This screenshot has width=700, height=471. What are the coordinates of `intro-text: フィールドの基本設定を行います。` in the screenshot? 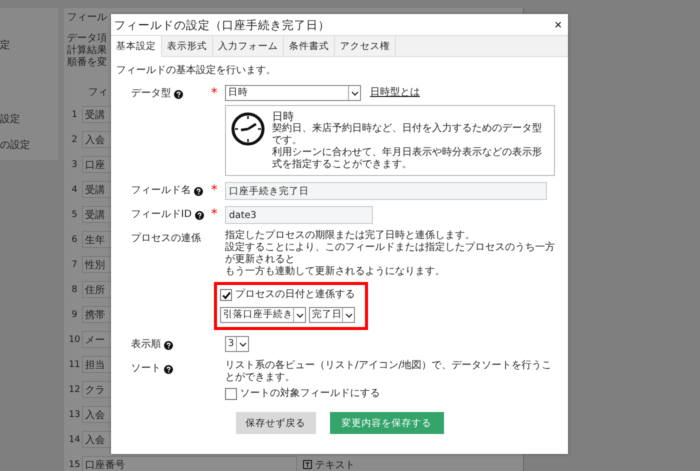 It's located at (196, 71).